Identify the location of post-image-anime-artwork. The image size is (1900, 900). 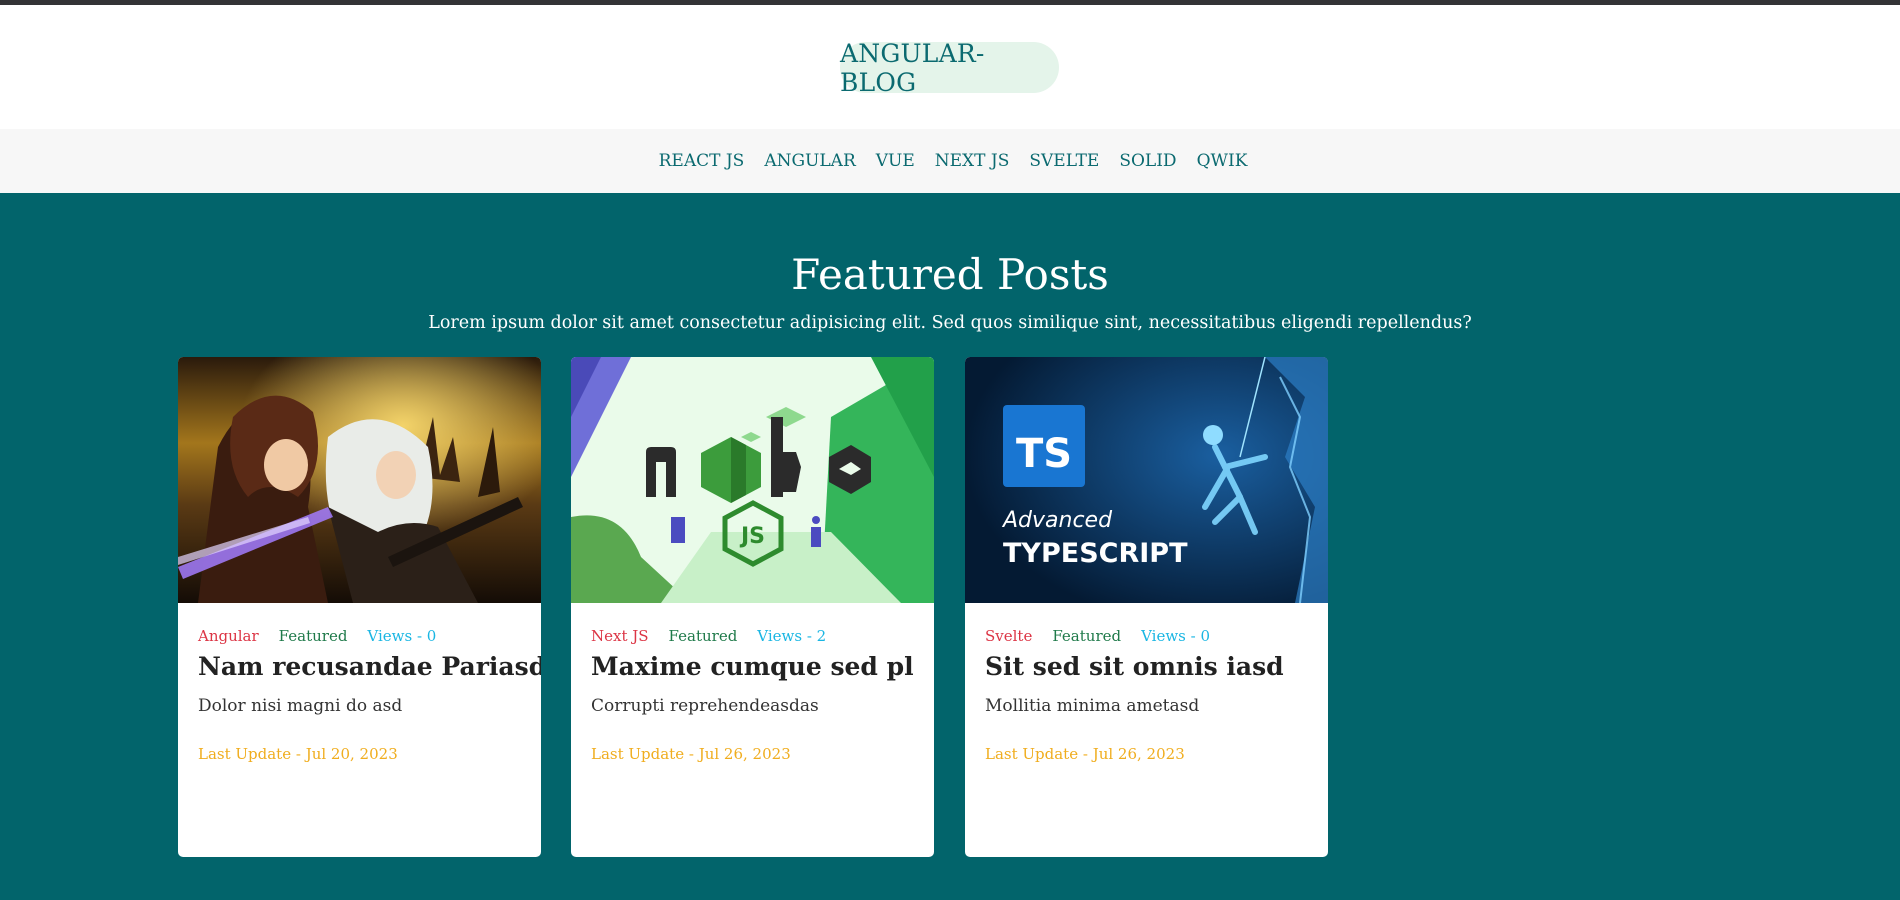
(359, 480).